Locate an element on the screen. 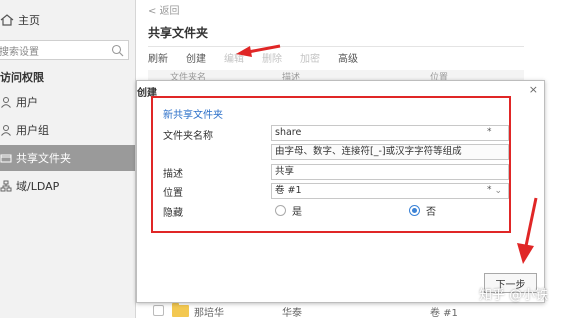 Image resolution: width=567 pixels, height=318 pixels. location-select: 卷 #1 ⌄ is located at coordinates (390, 191).